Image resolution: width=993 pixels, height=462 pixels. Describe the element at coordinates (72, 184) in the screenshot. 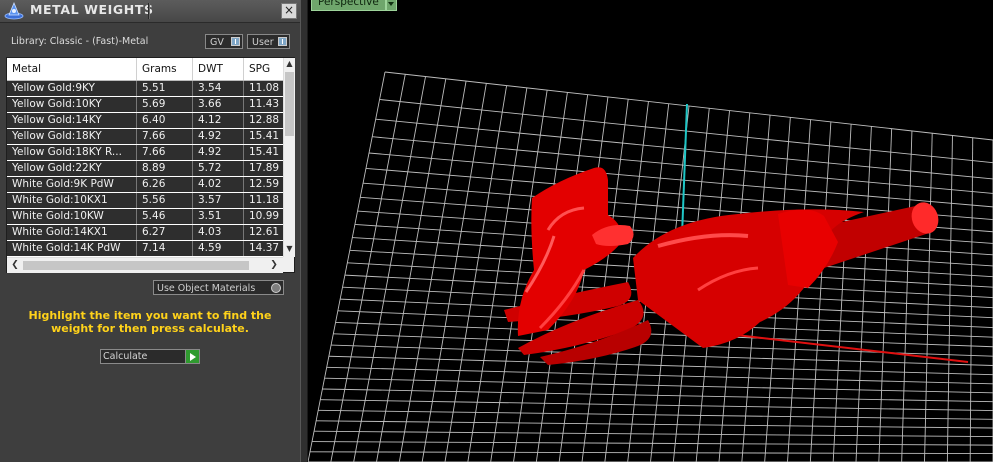

I see `cell-metal: White Gold:9K PdW` at that location.